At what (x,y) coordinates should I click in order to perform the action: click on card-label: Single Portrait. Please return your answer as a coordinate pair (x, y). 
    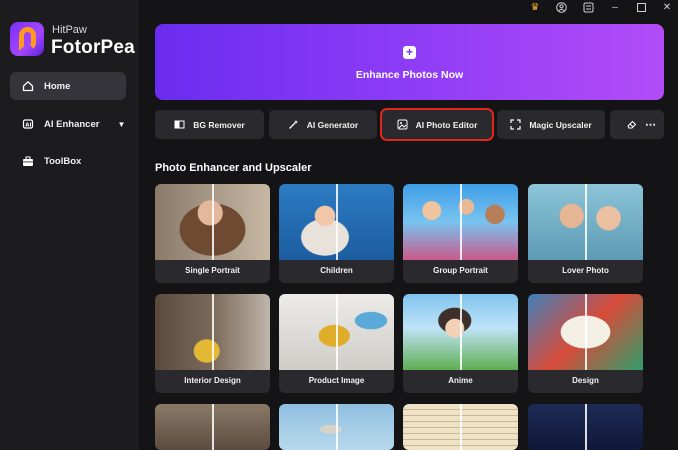
    Looking at the image, I should click on (212, 270).